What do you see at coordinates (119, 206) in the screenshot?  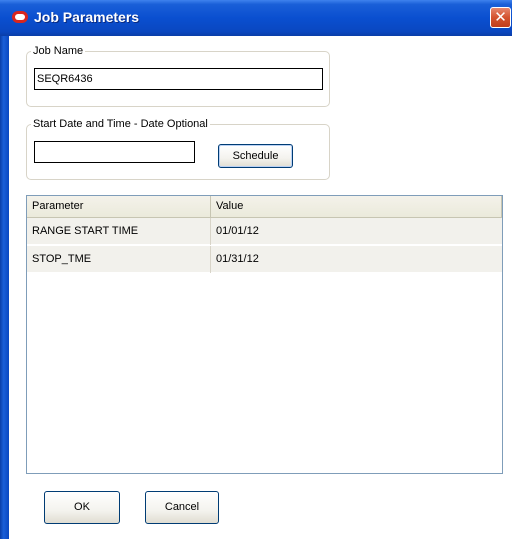 I see `column-header-parameter: Parameter` at bounding box center [119, 206].